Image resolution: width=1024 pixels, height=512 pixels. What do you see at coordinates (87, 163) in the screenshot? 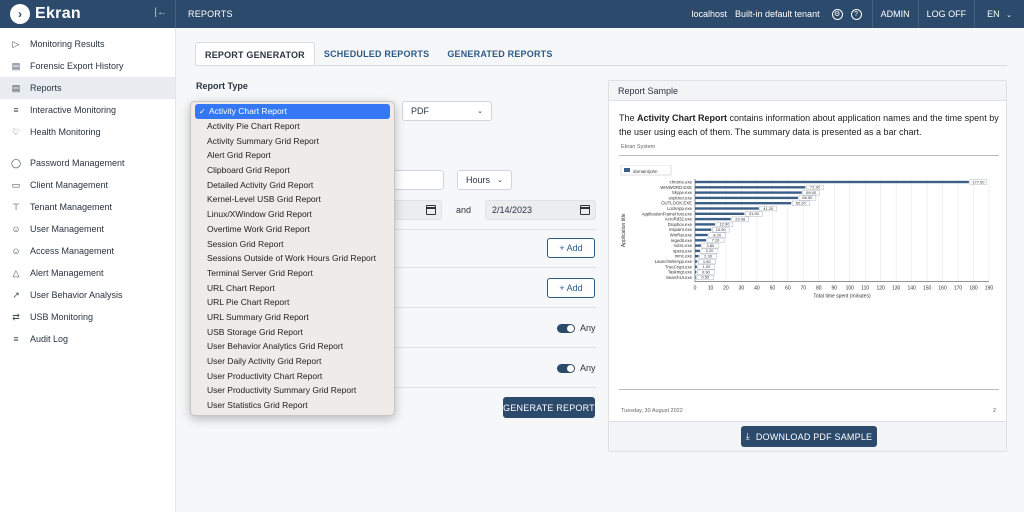
I see `sidebar-item-password-management: ◯ Password Management` at bounding box center [87, 163].